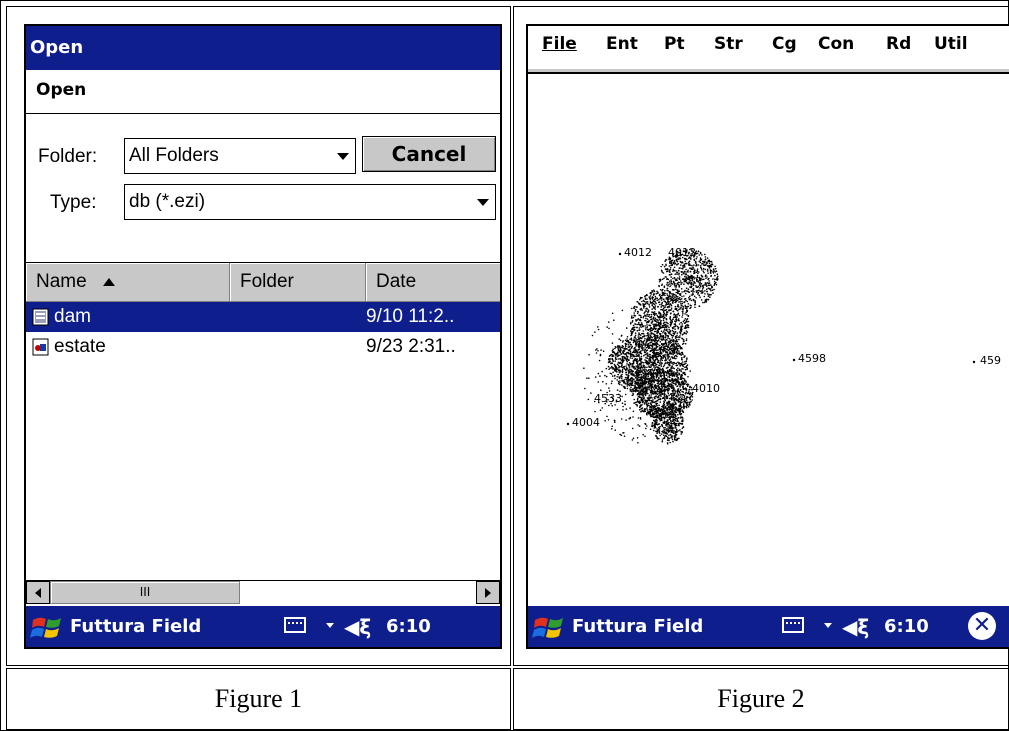 This screenshot has height=731, width=1009. Describe the element at coordinates (263, 317) in the screenshot. I see `file-row-dam: dam 9/10 11:2..` at that location.